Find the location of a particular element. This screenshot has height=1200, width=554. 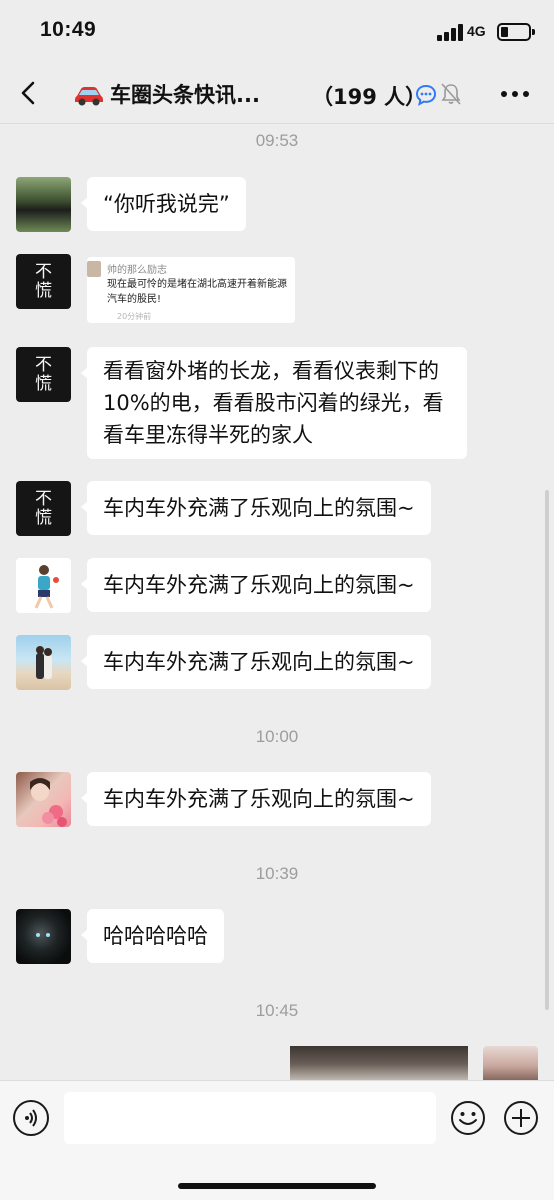

member-count: （199 人） is located at coordinates (369, 97).